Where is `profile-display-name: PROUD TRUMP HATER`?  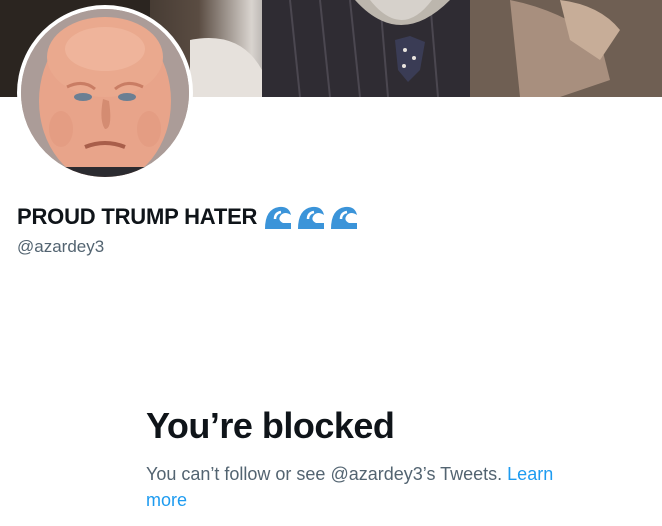 profile-display-name: PROUD TRUMP HATER is located at coordinates (188, 217).